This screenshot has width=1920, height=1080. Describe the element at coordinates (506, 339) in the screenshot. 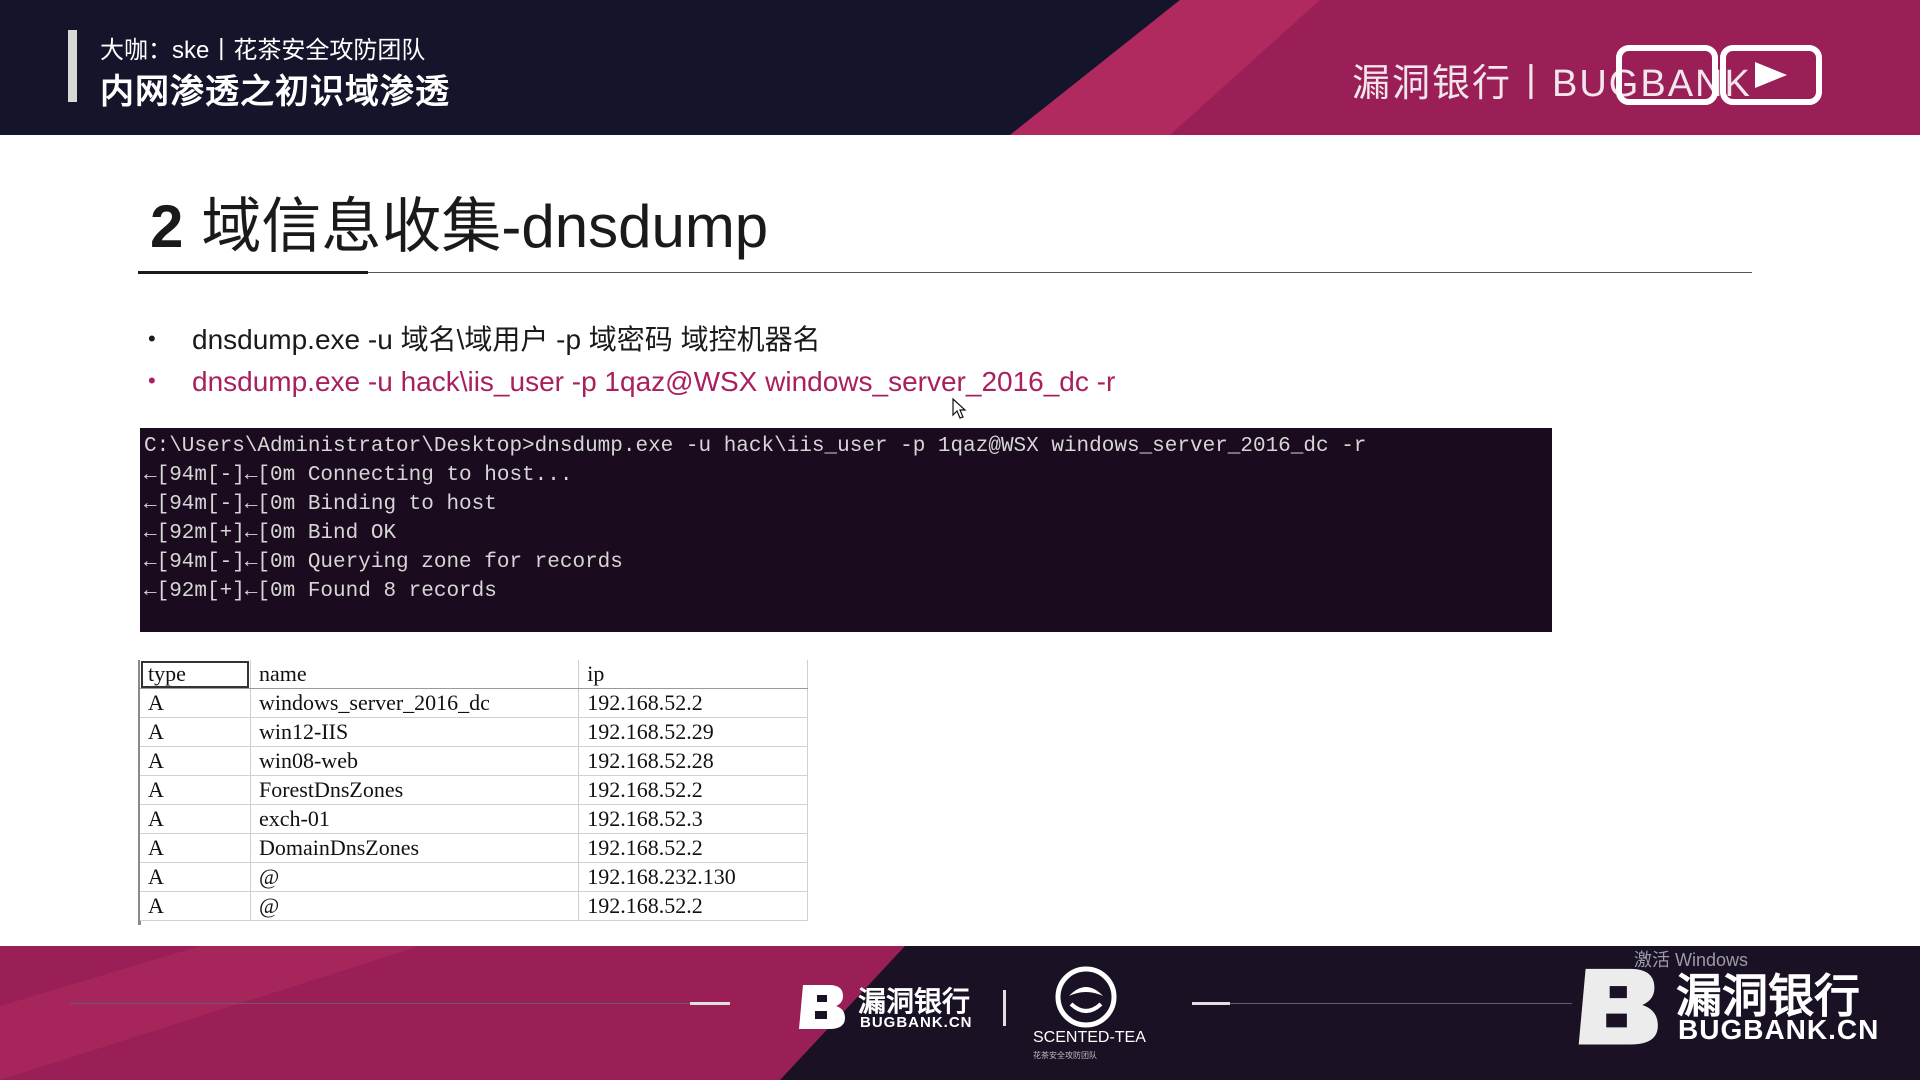

I see `bullet-syntax-text: dnsdump.exe -u 域名\域用户 -p 域密码 域控机器名` at that location.